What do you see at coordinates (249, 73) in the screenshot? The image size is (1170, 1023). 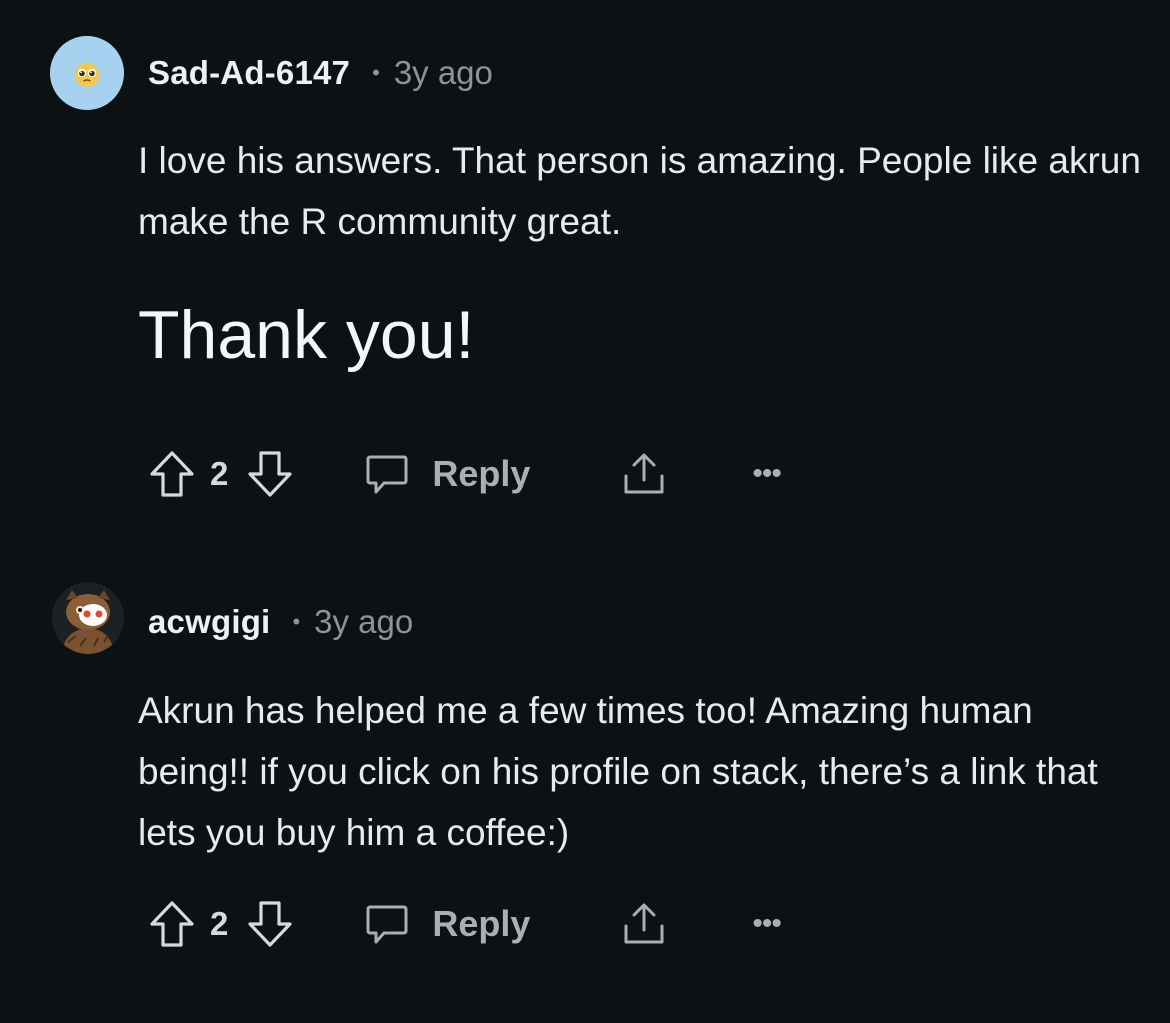 I see `username-link: Sad-Ad-6147` at bounding box center [249, 73].